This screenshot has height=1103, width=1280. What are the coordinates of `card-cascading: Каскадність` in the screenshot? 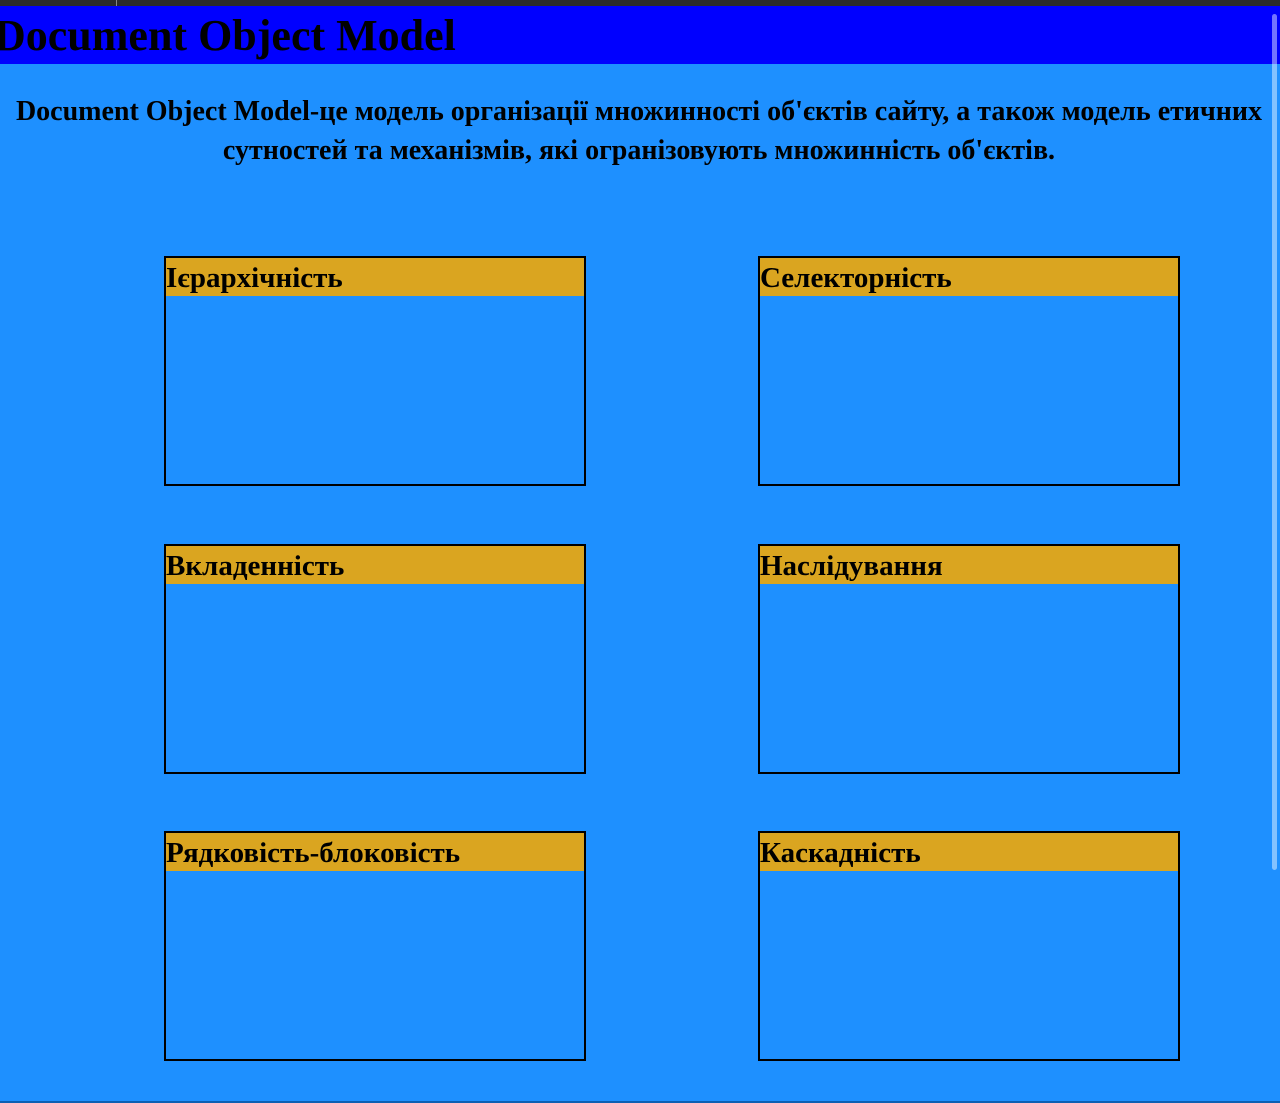 It's located at (969, 946).